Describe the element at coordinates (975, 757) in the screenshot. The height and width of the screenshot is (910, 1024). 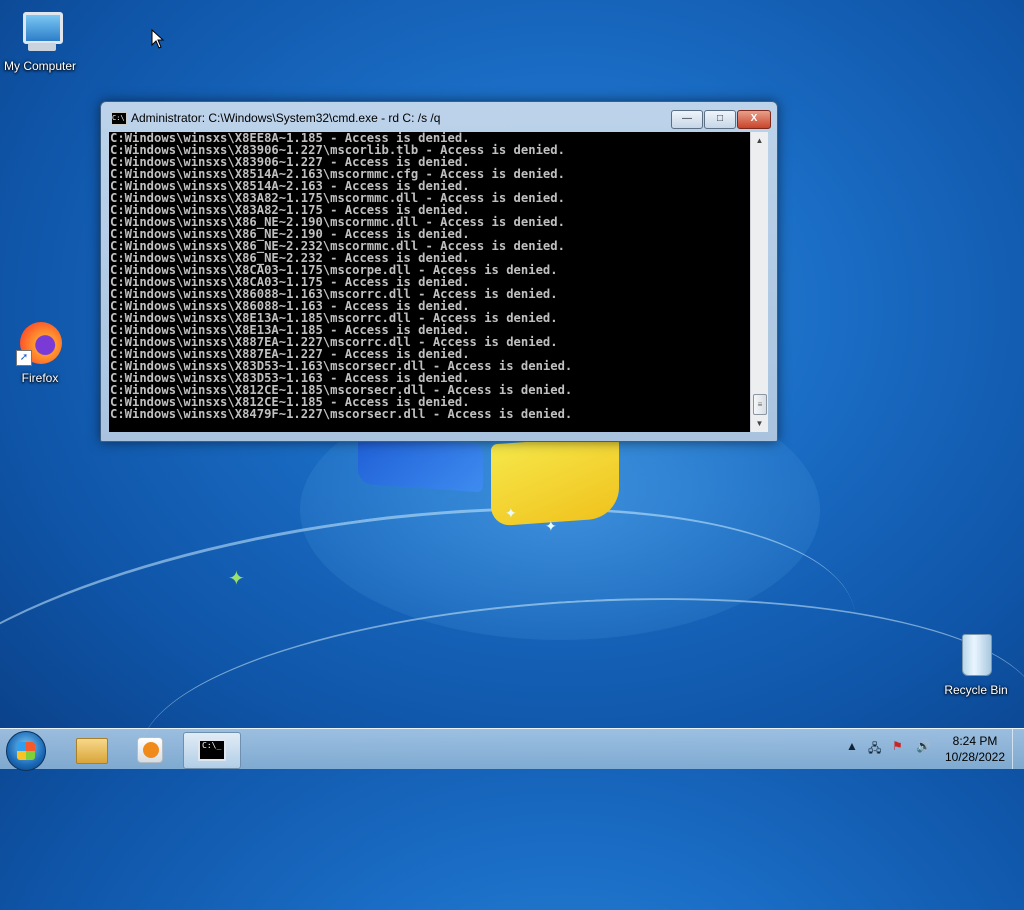
I see `clock-date: 10/28/2022` at that location.